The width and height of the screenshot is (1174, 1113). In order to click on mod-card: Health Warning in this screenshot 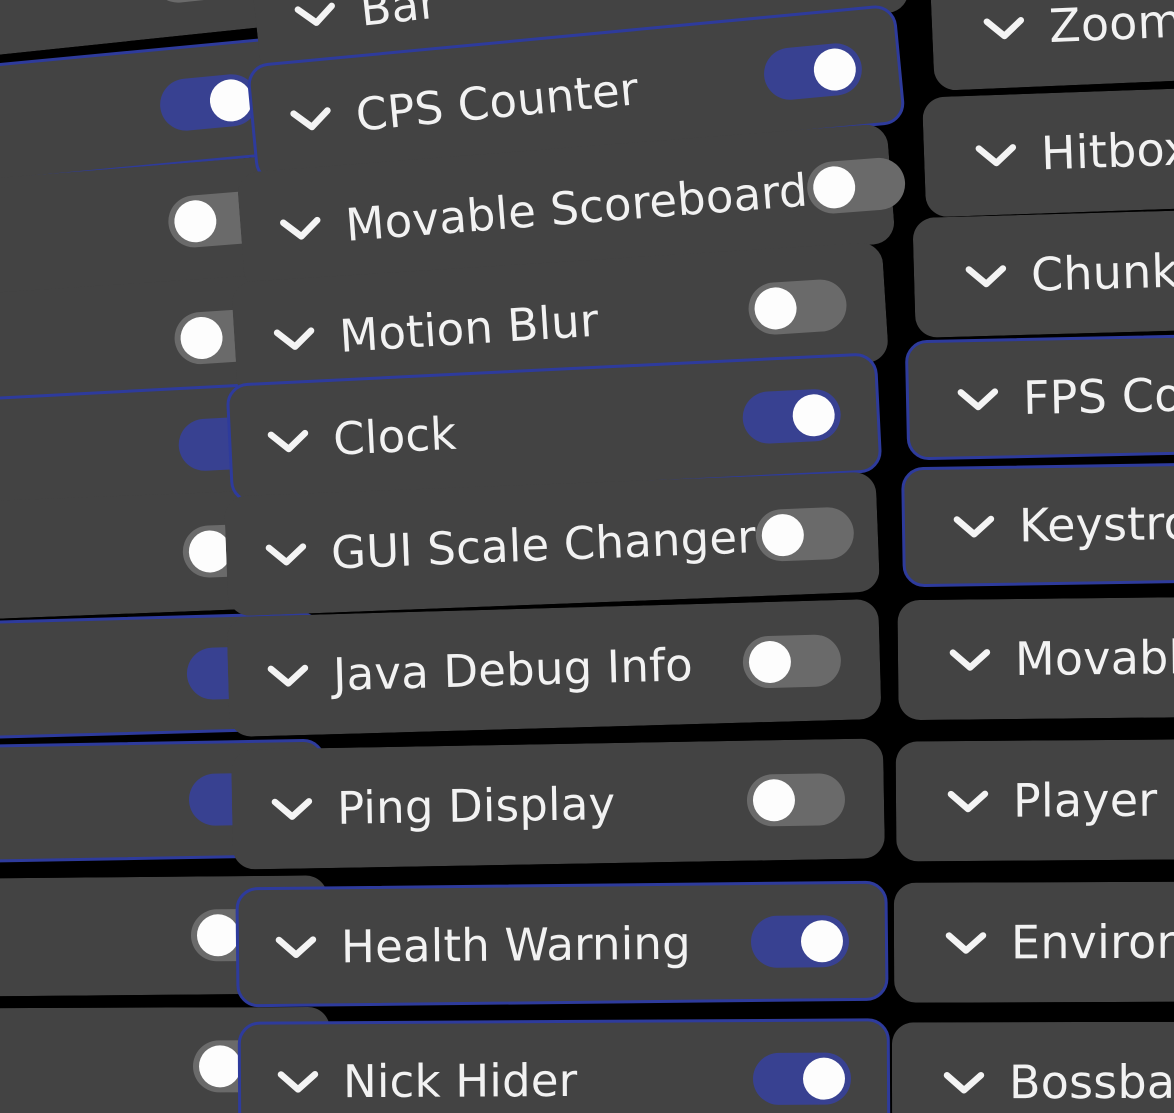, I will do `click(562, 944)`.